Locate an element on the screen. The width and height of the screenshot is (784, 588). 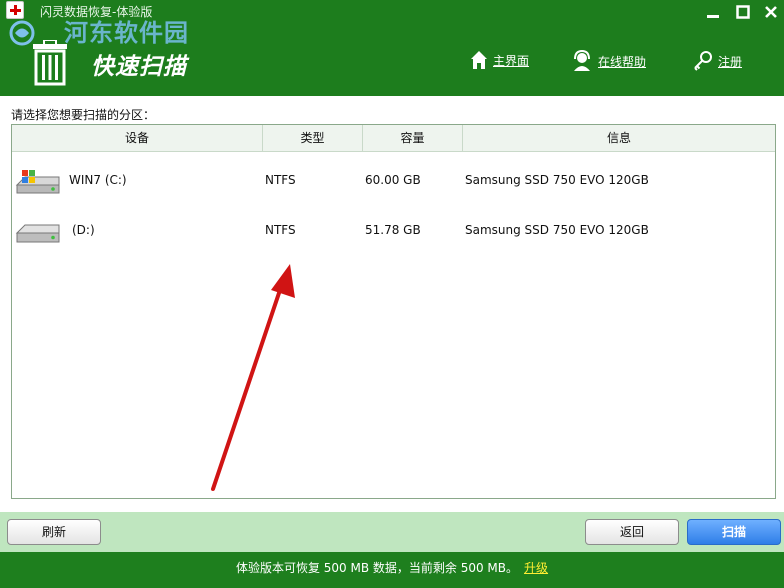
device-name: (D:) is located at coordinates (83, 230).